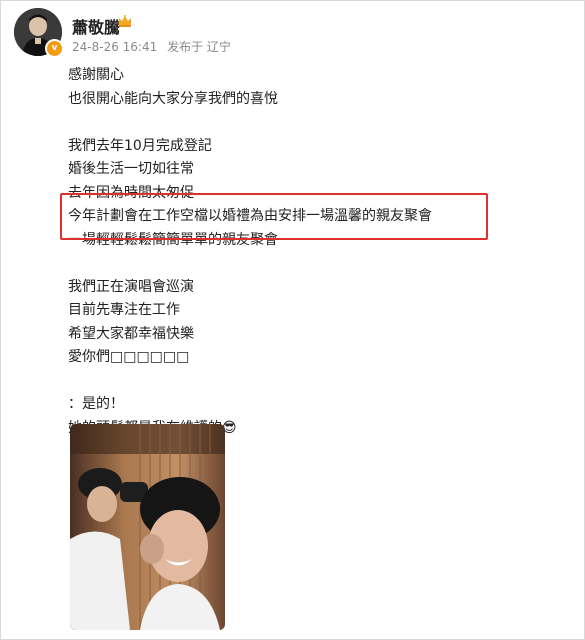  Describe the element at coordinates (39, 33) in the screenshot. I see `author-avatar: v` at that location.